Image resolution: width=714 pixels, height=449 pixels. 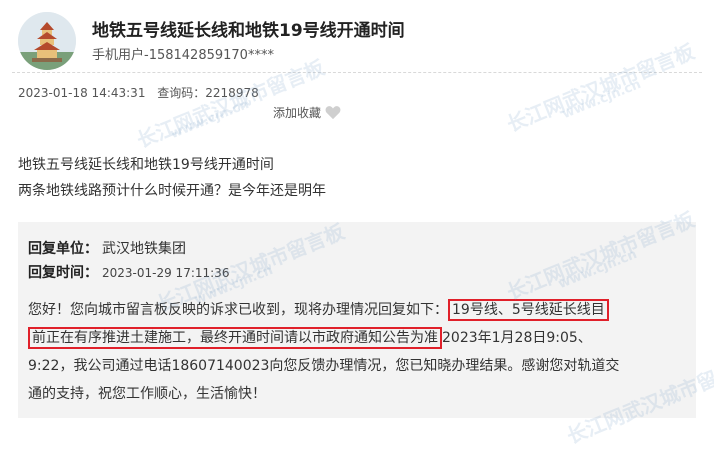 What do you see at coordinates (333, 113) in the screenshot?
I see `heart-icon` at bounding box center [333, 113].